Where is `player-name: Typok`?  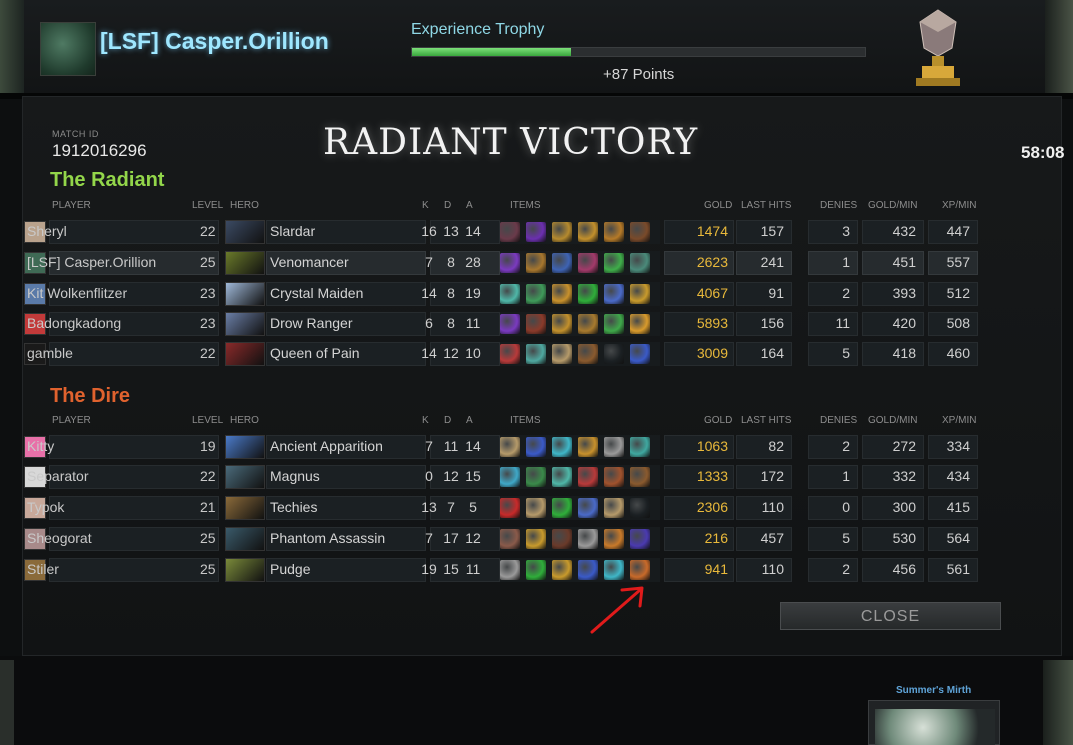
player-name: Typok is located at coordinates (45, 507).